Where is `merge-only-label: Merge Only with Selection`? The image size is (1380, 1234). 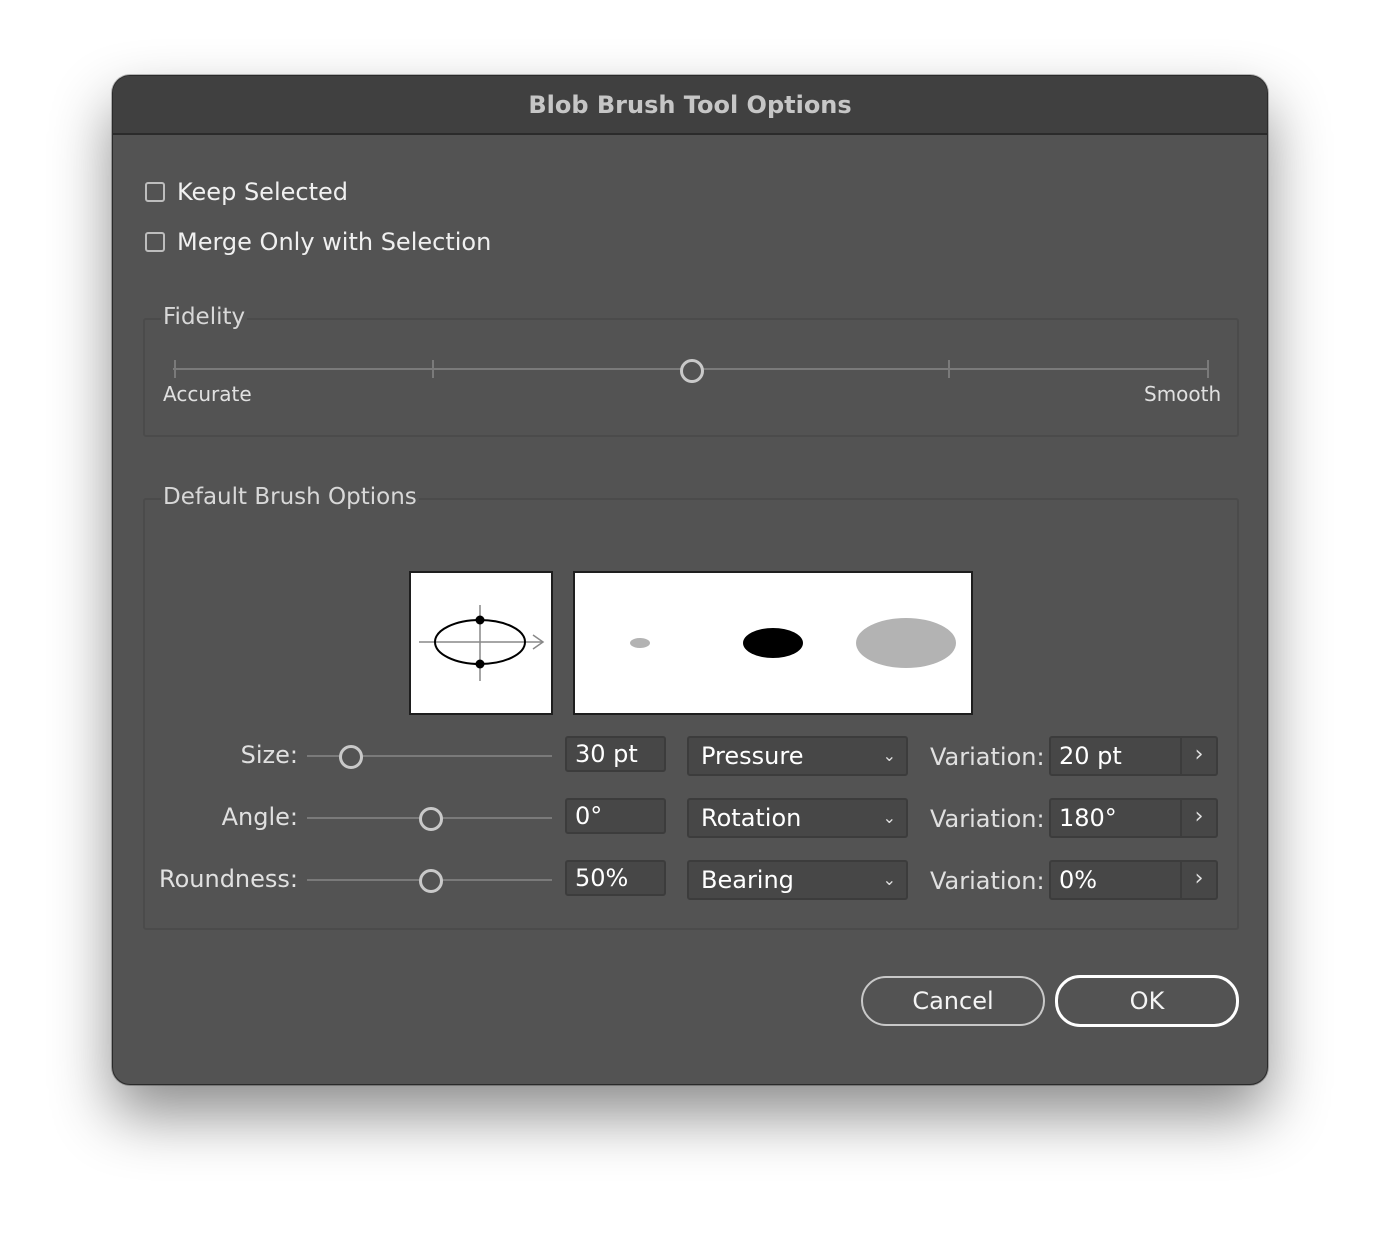 merge-only-label: Merge Only with Selection is located at coordinates (334, 242).